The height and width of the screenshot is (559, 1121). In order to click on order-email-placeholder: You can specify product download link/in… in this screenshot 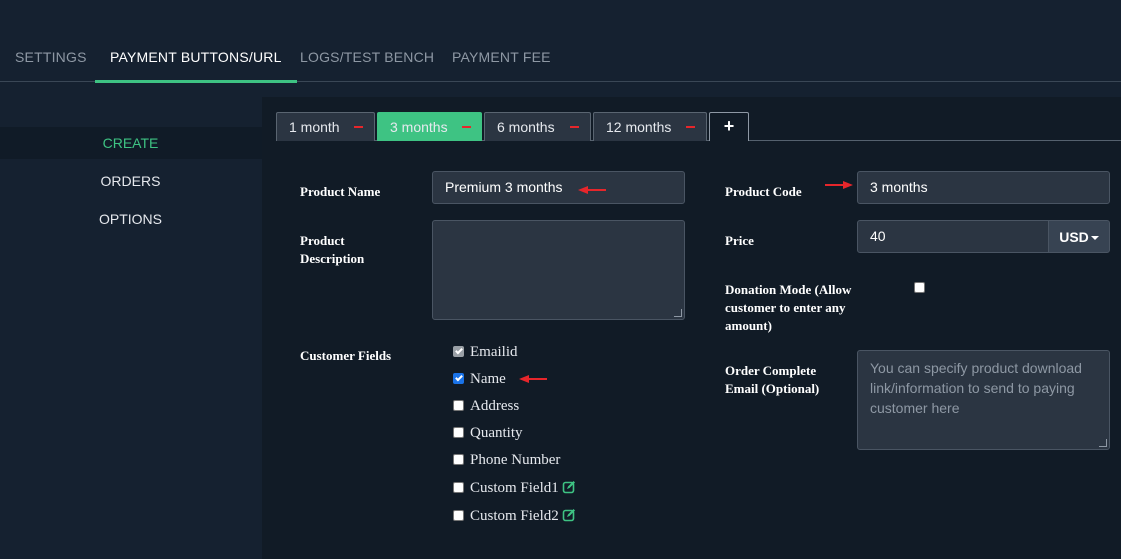, I will do `click(976, 388)`.